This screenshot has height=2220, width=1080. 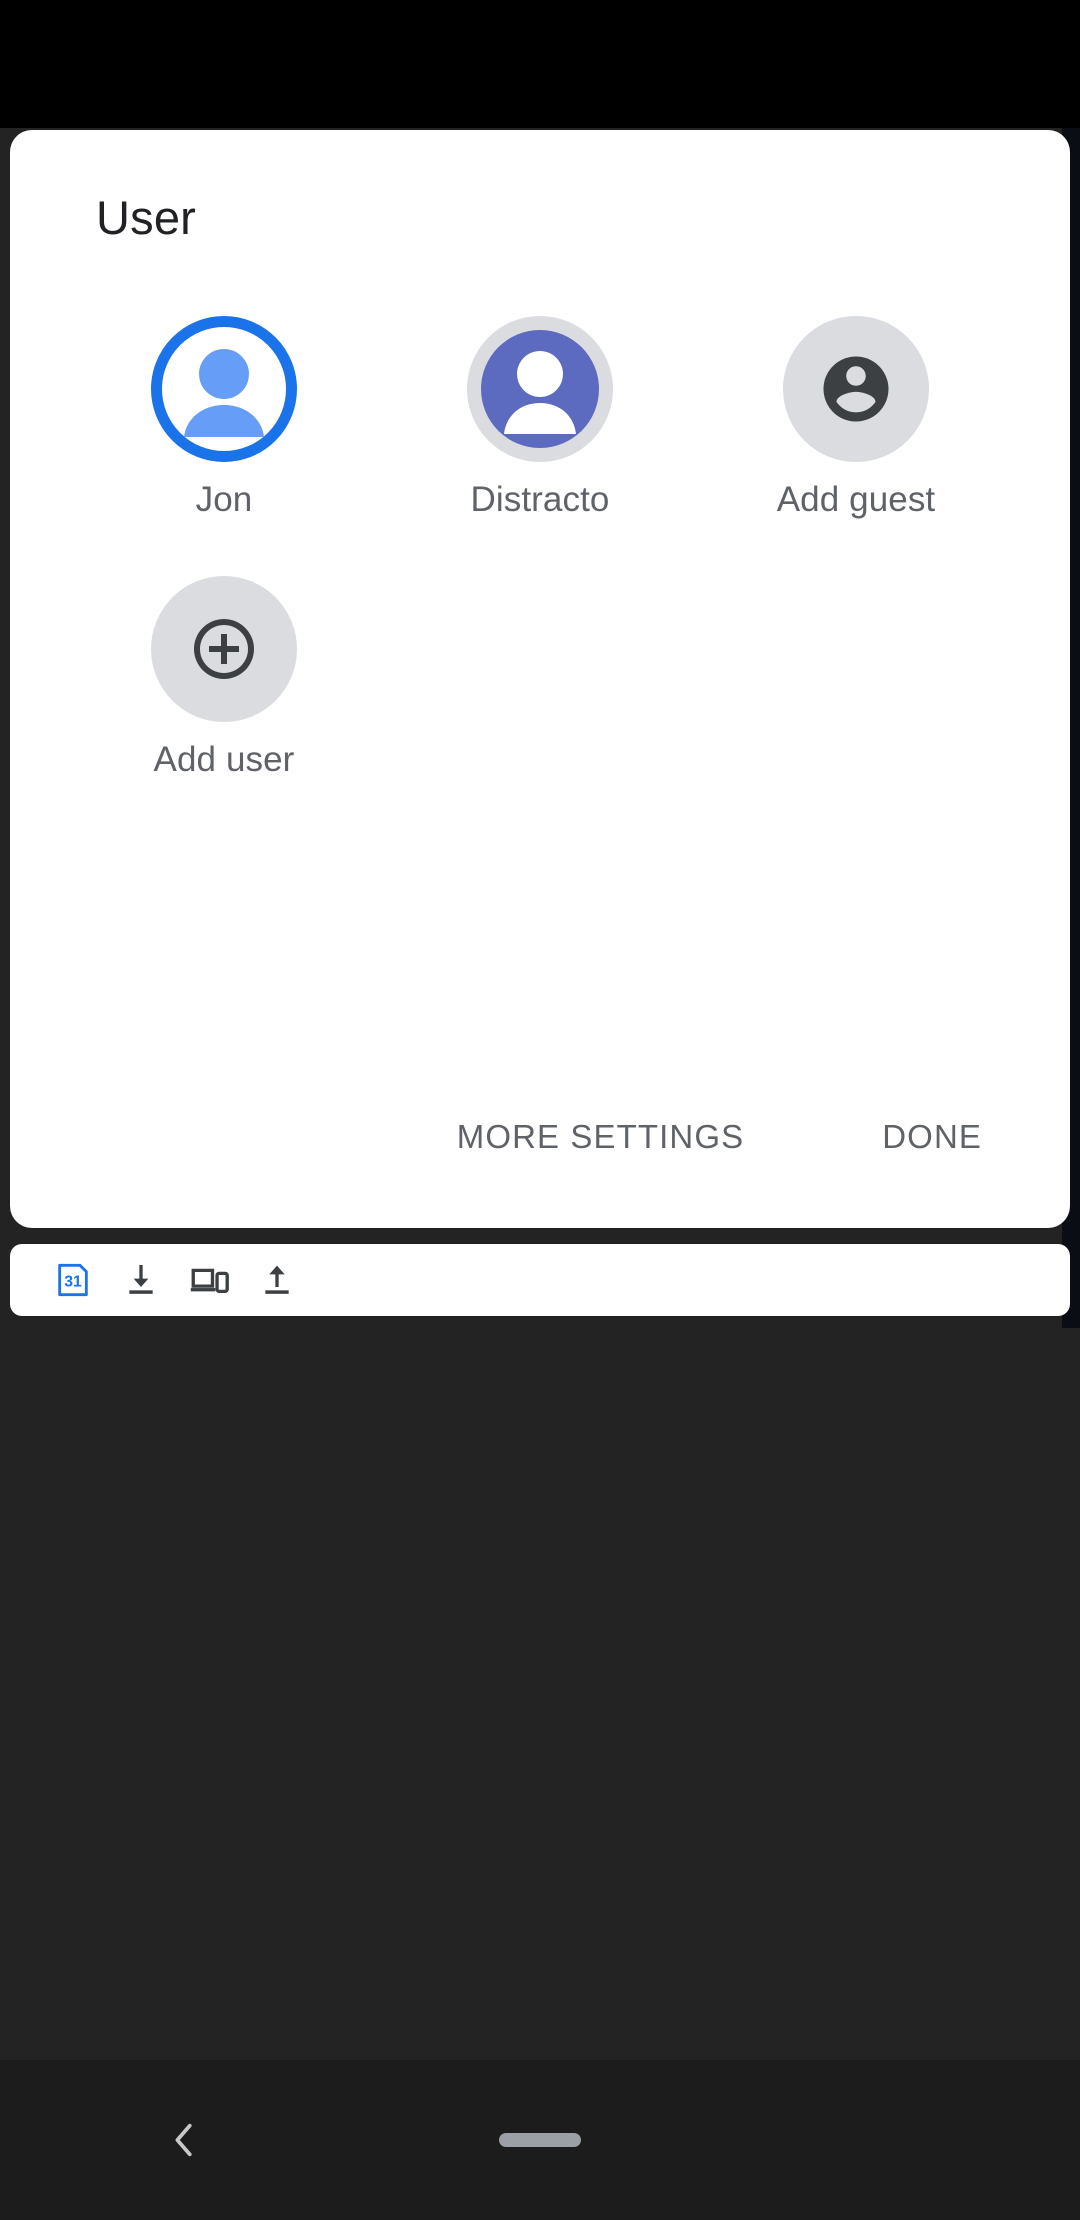 I want to click on avatar-distracto-wrapper, so click(x=540, y=389).